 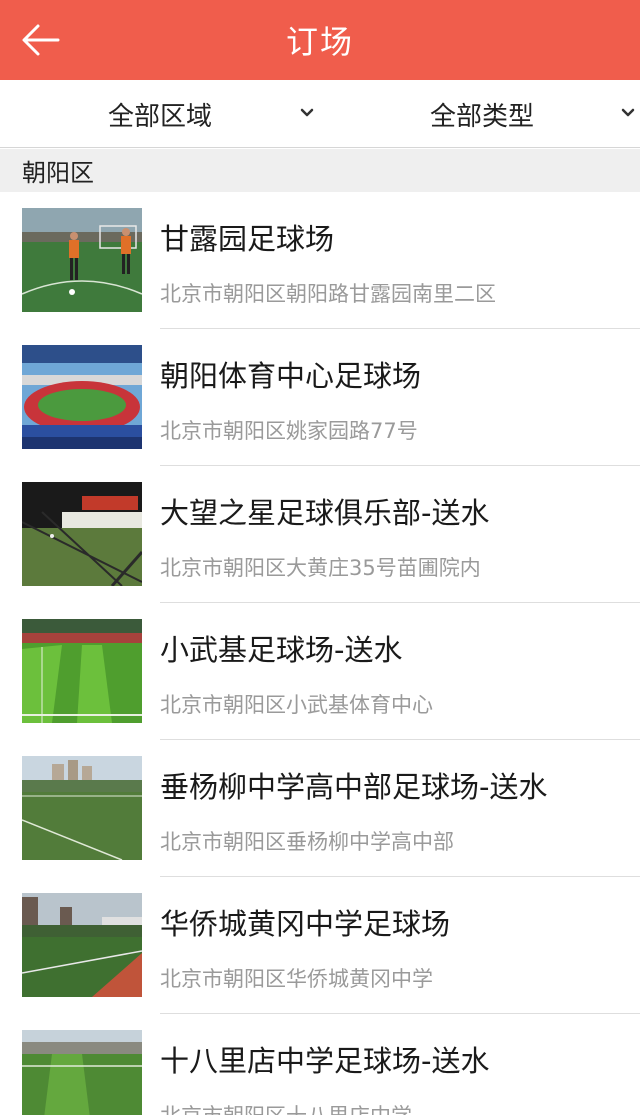 I want to click on back-arrow-icon, so click(x=42, y=40).